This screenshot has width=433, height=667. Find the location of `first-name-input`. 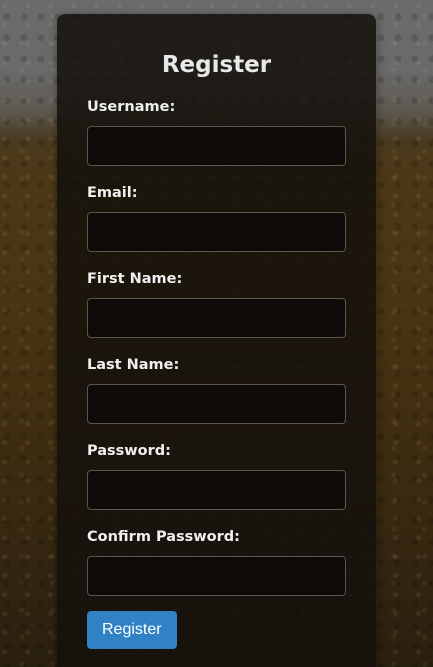

first-name-input is located at coordinates (216, 318).